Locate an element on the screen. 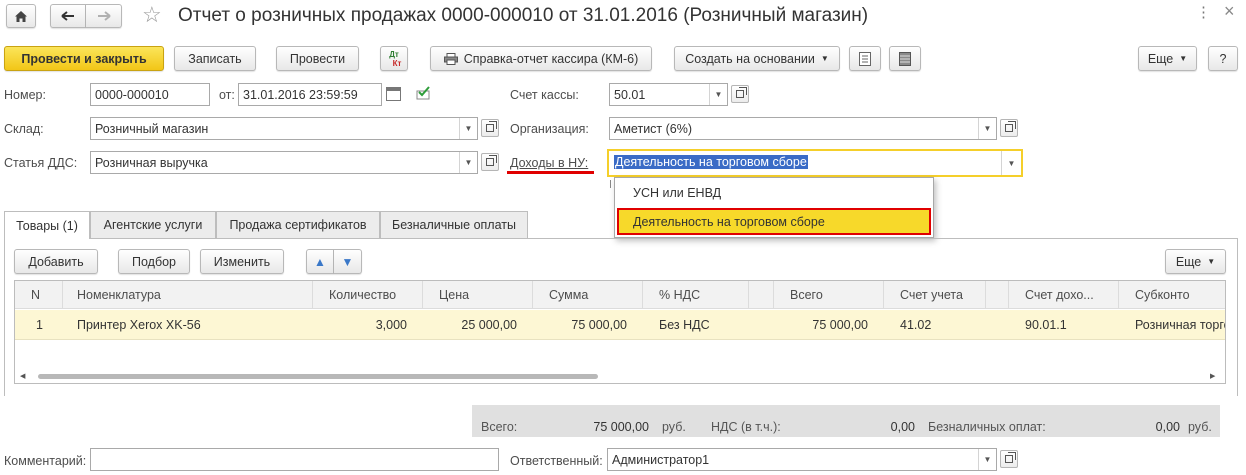 Image resolution: width=1246 pixels, height=475 pixels. open-warehouse-icon is located at coordinates (490, 128).